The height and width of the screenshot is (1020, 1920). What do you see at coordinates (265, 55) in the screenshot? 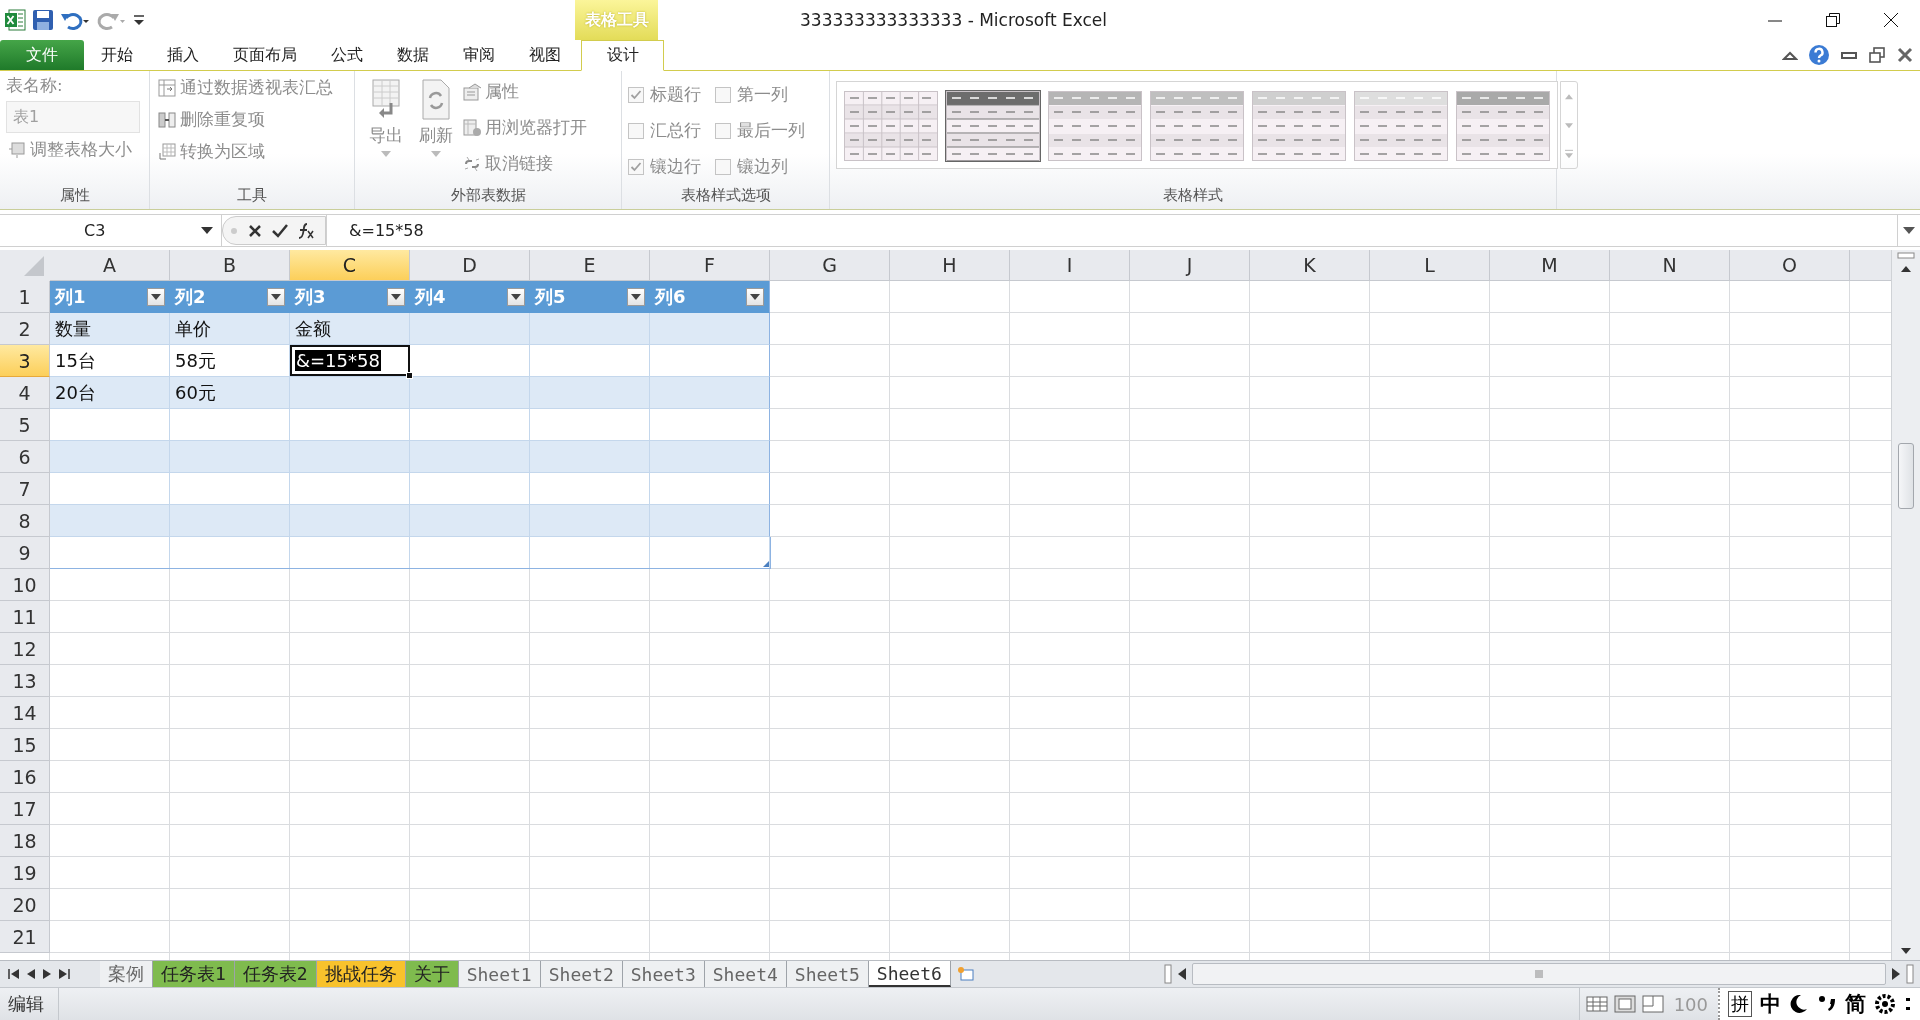
I see `ribbon-tab: 页面布局` at bounding box center [265, 55].